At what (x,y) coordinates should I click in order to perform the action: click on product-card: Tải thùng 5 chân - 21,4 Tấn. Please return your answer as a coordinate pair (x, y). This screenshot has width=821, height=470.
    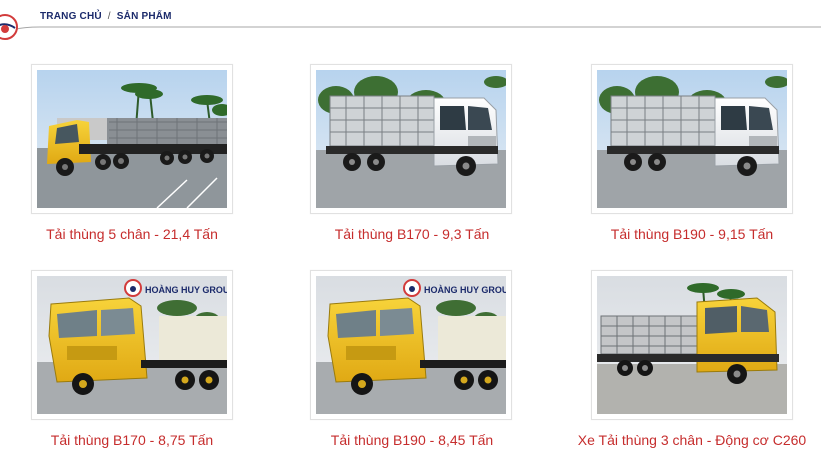
    Looking at the image, I should click on (132, 164).